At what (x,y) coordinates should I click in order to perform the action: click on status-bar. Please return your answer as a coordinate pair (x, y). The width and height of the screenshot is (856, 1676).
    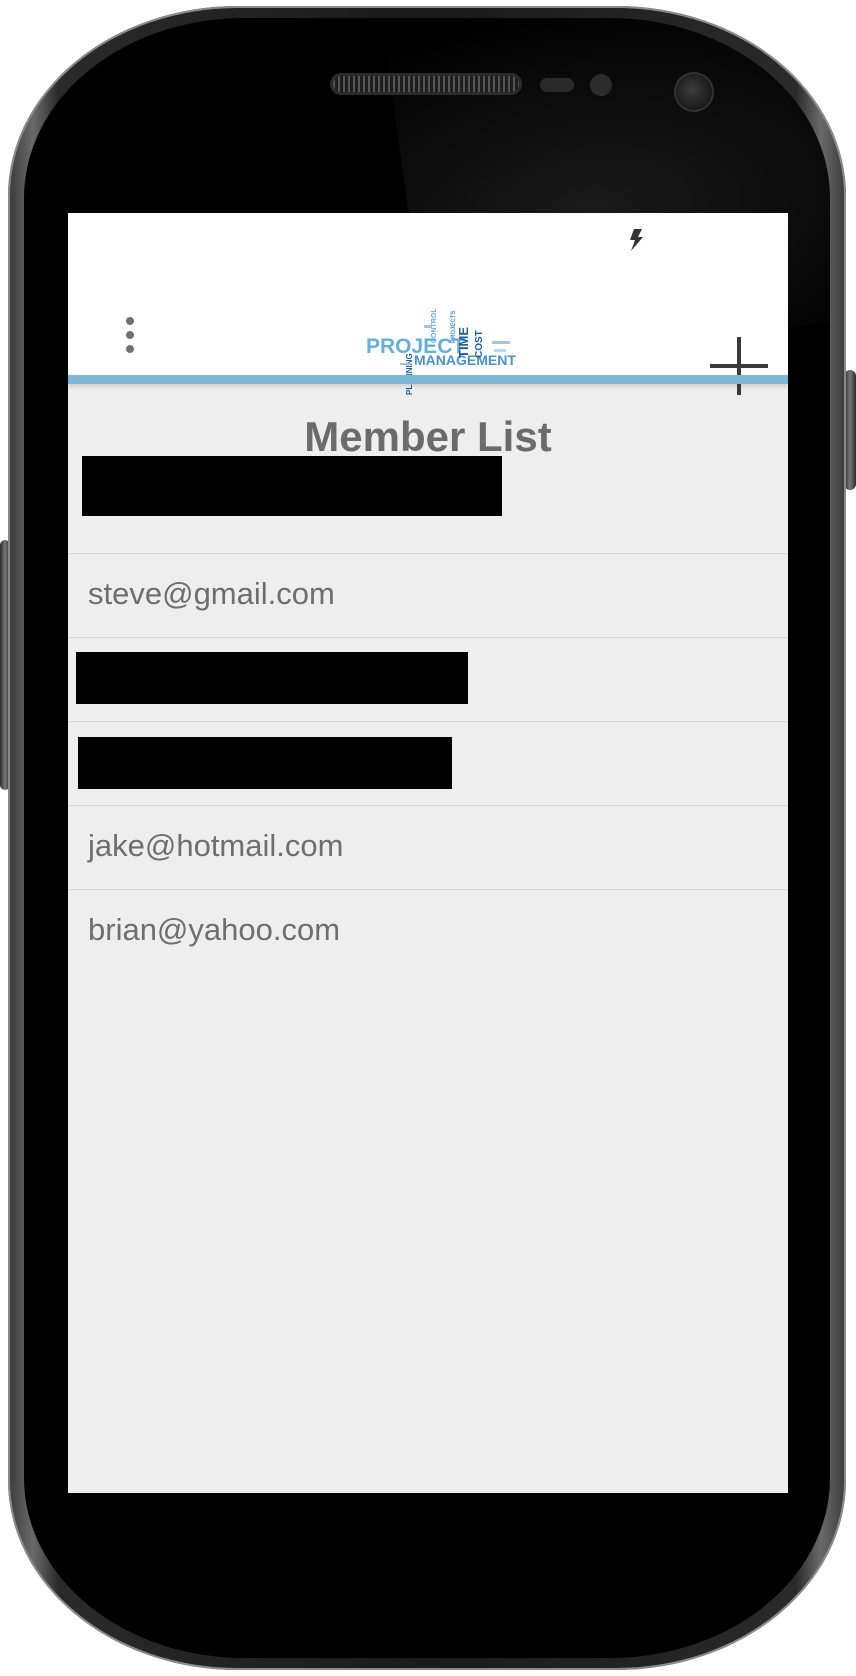
    Looking at the image, I should click on (428, 238).